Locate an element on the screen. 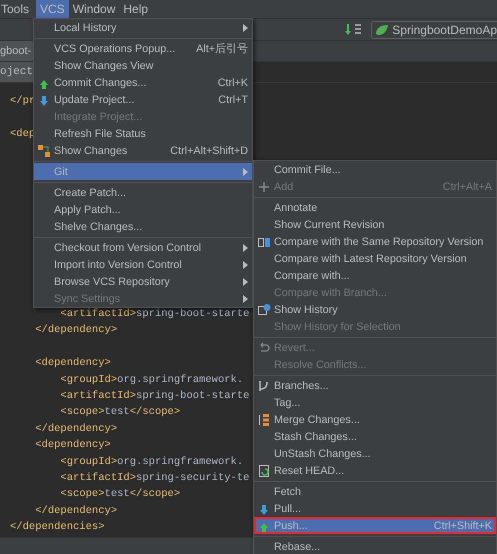 The image size is (497, 554). menu-item: Compare with Latest Repository Version is located at coordinates (375, 258).